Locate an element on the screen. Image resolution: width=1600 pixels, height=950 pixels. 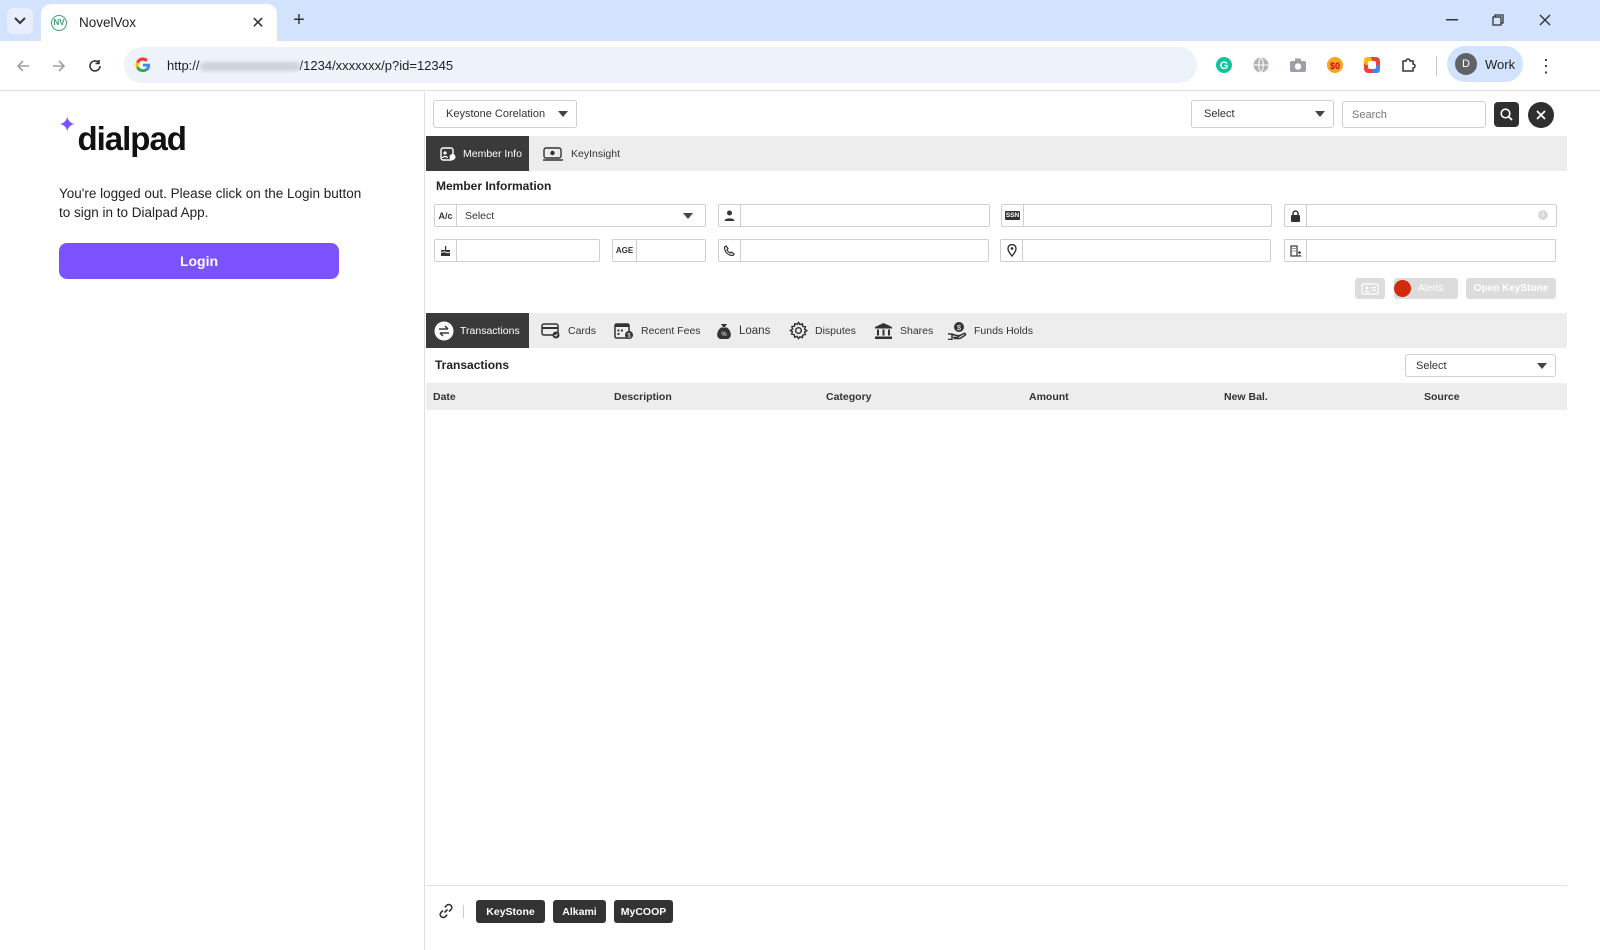
tab-recent-fees: $ Recent Fees is located at coordinates (657, 330).